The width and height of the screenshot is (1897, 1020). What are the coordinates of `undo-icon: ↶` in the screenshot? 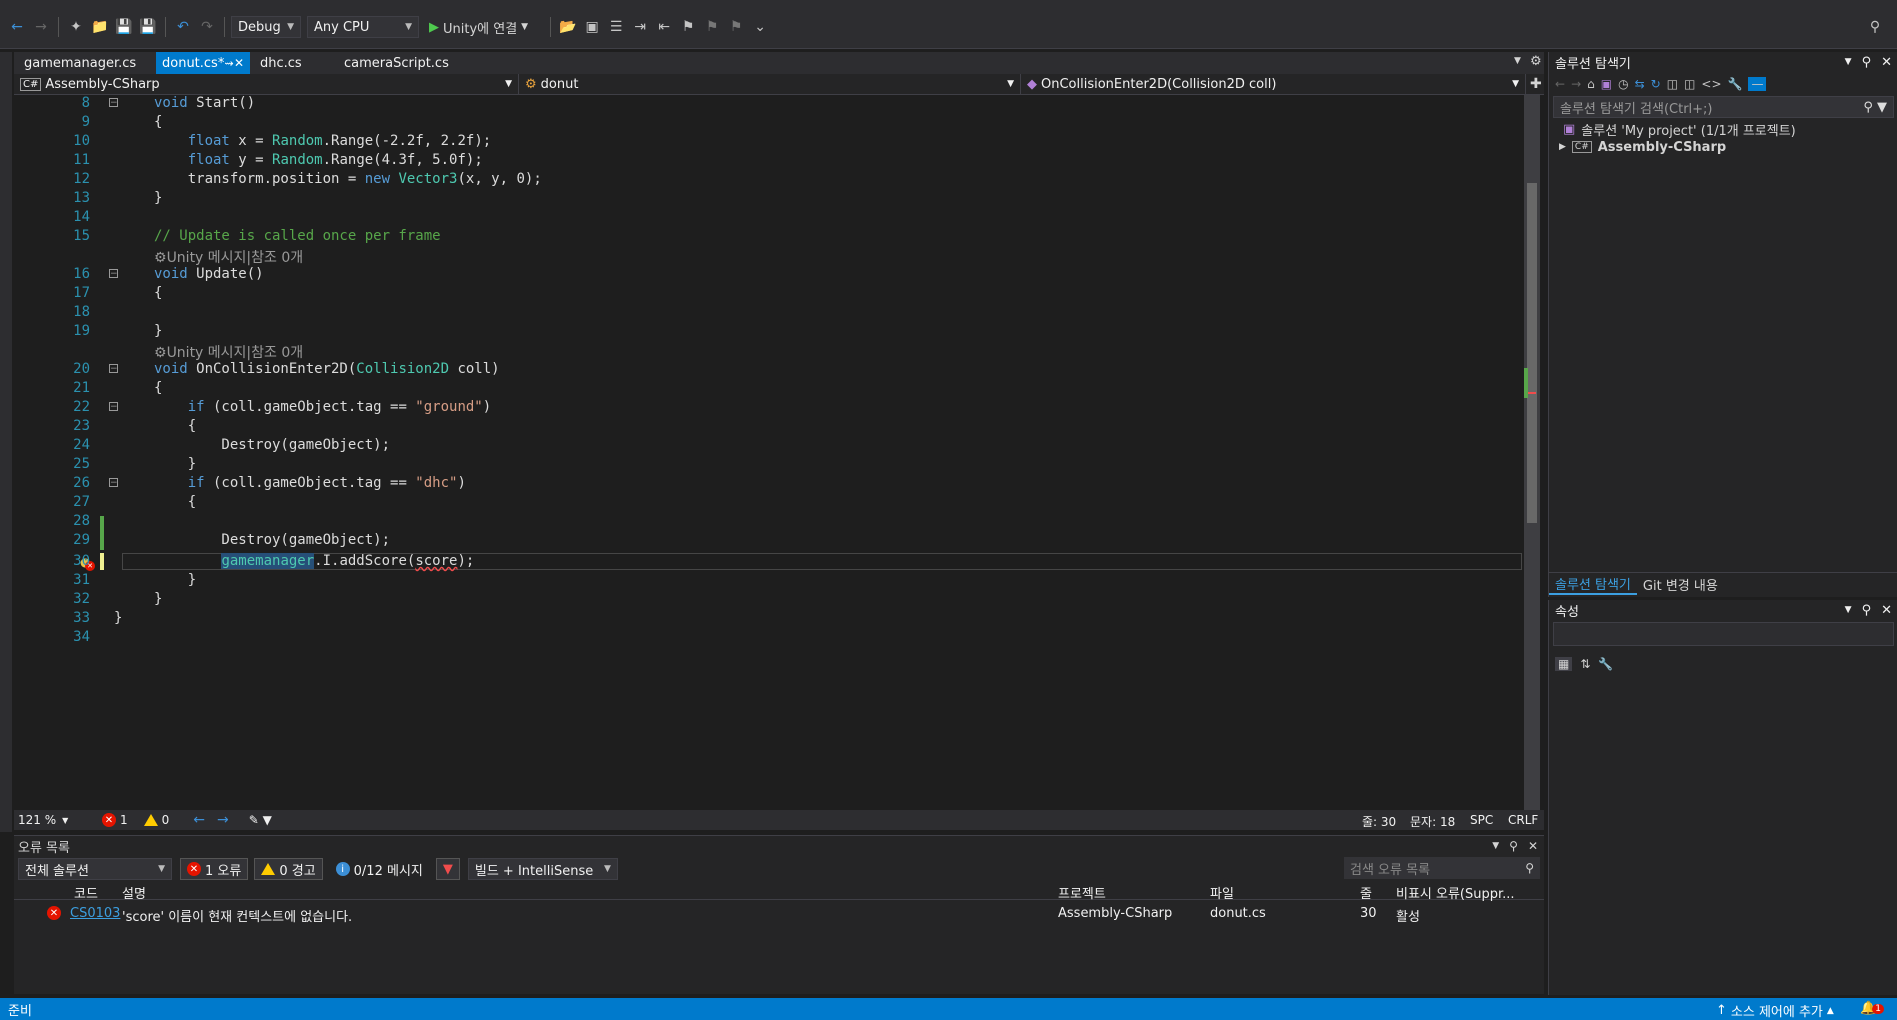 It's located at (183, 27).